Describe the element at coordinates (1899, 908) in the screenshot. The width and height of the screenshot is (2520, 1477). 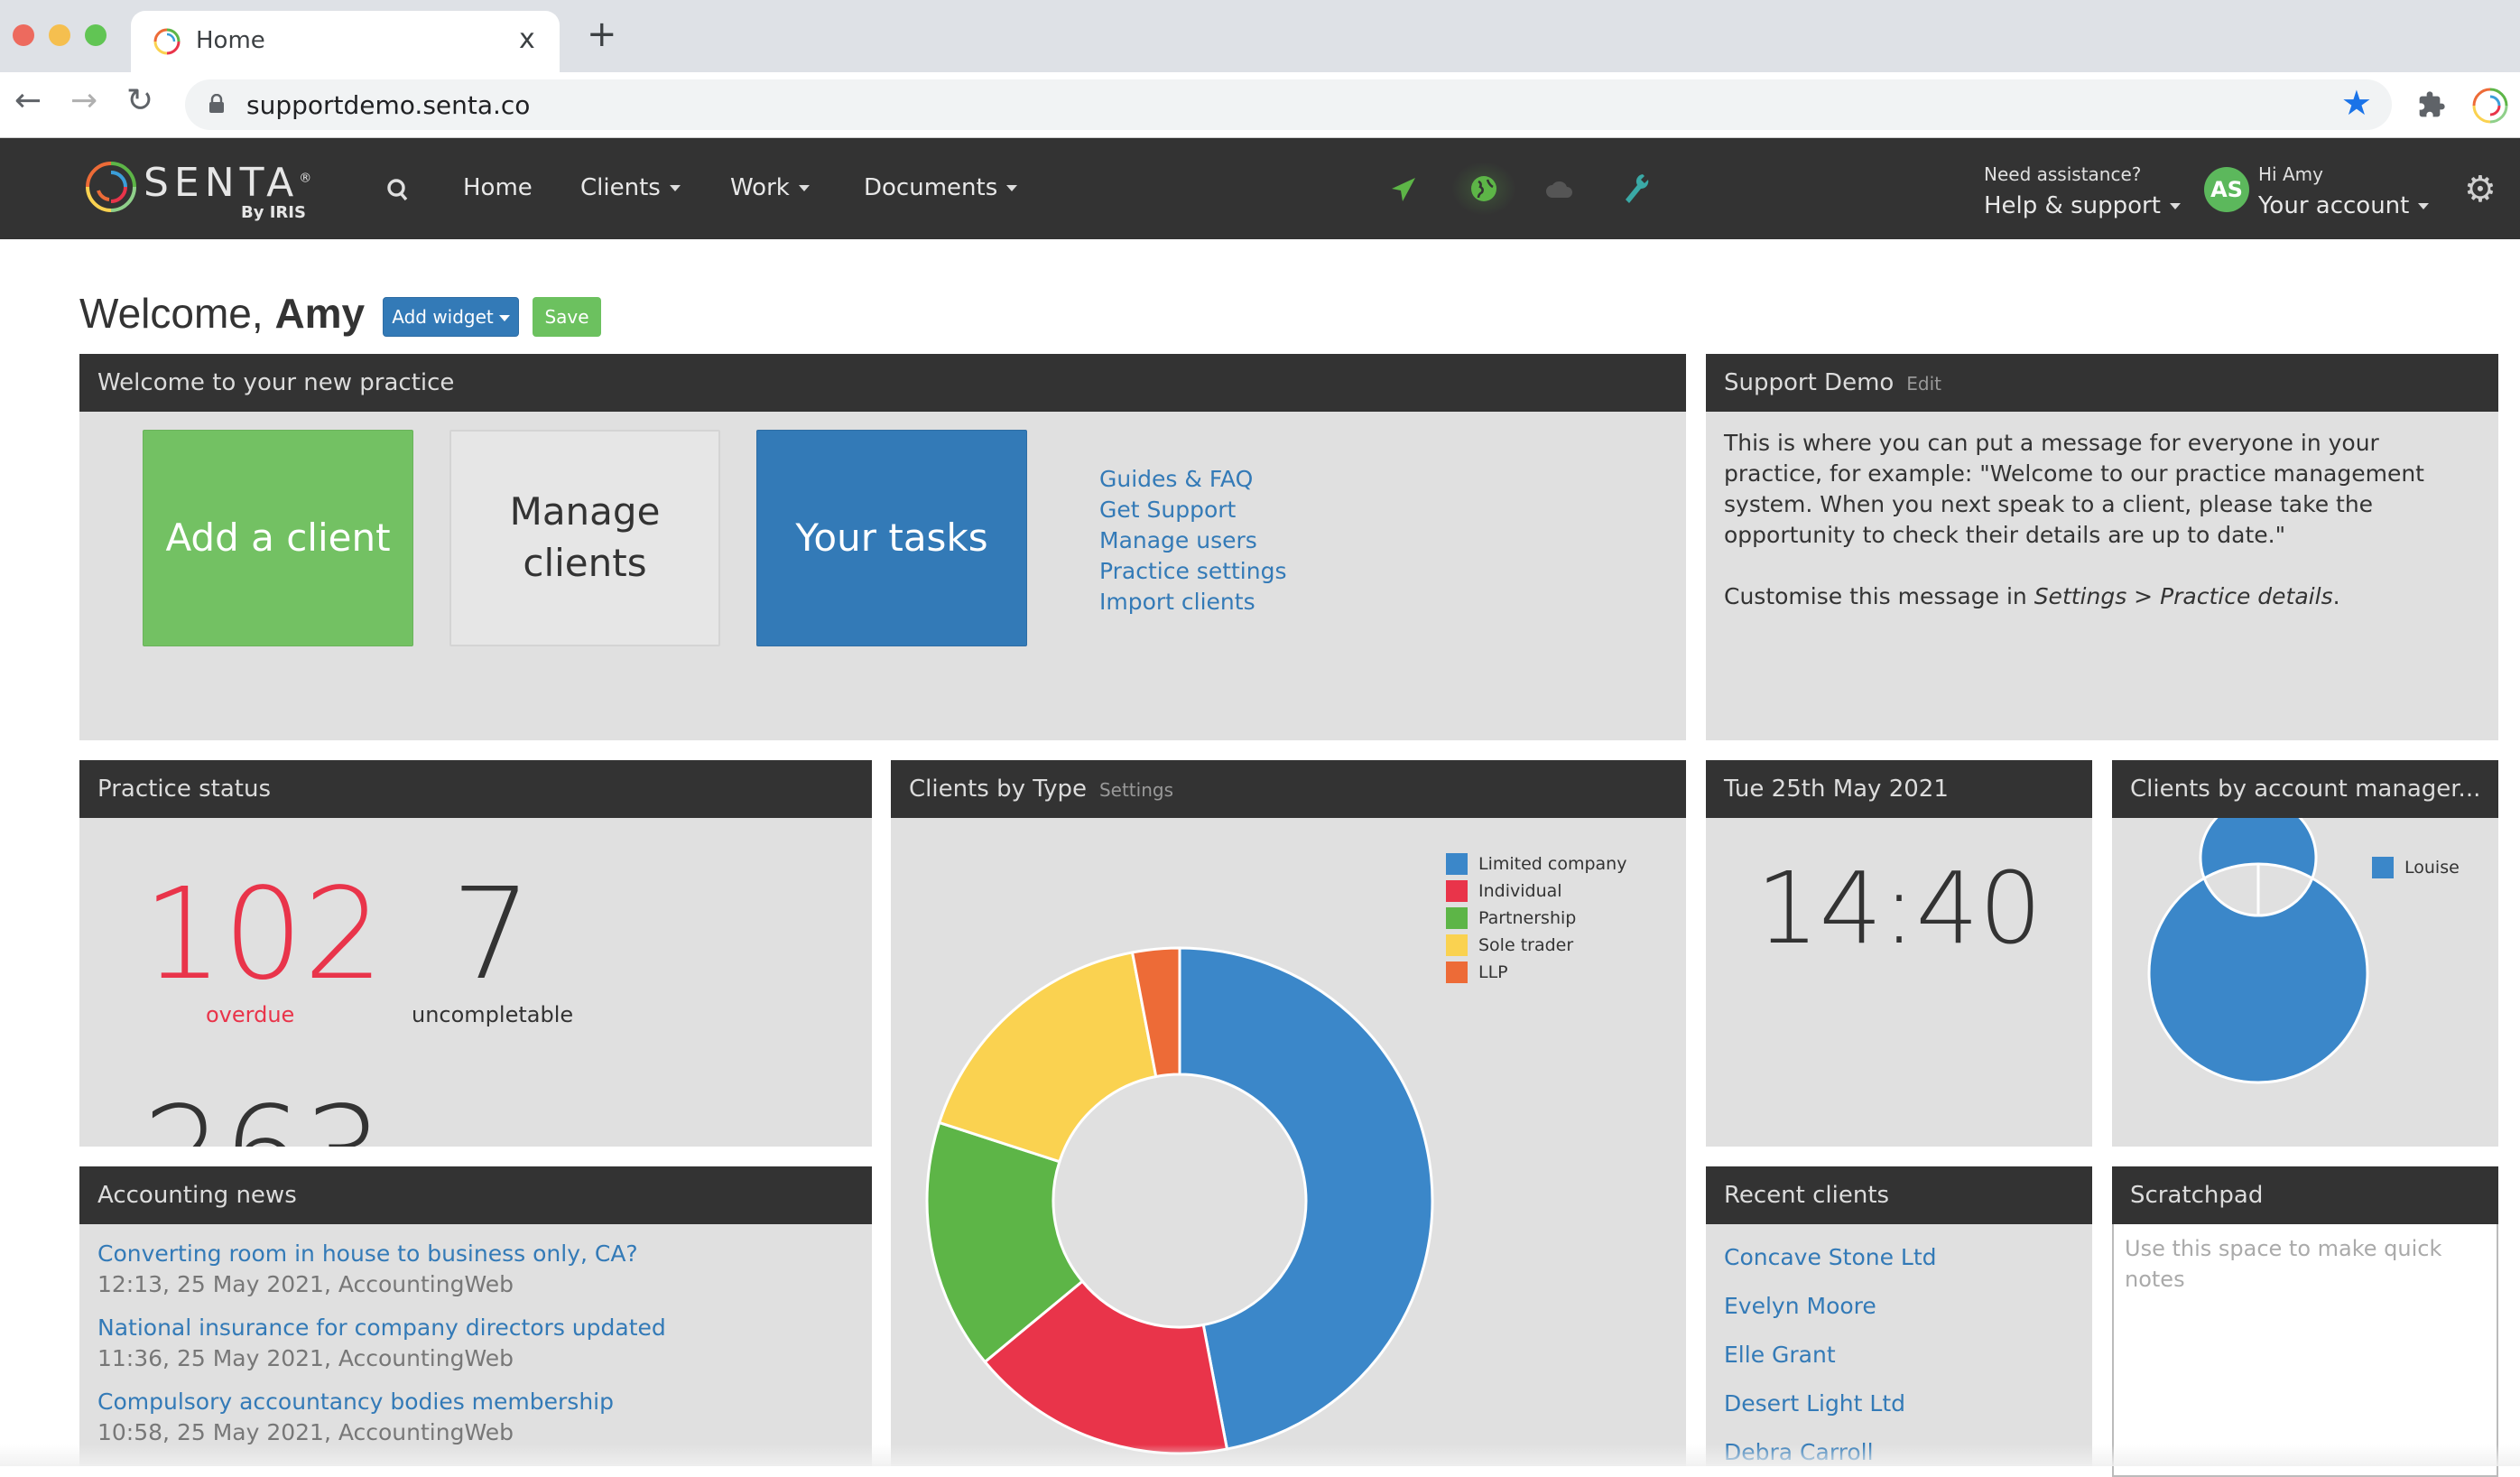
I see `clock-time: 14:40` at that location.